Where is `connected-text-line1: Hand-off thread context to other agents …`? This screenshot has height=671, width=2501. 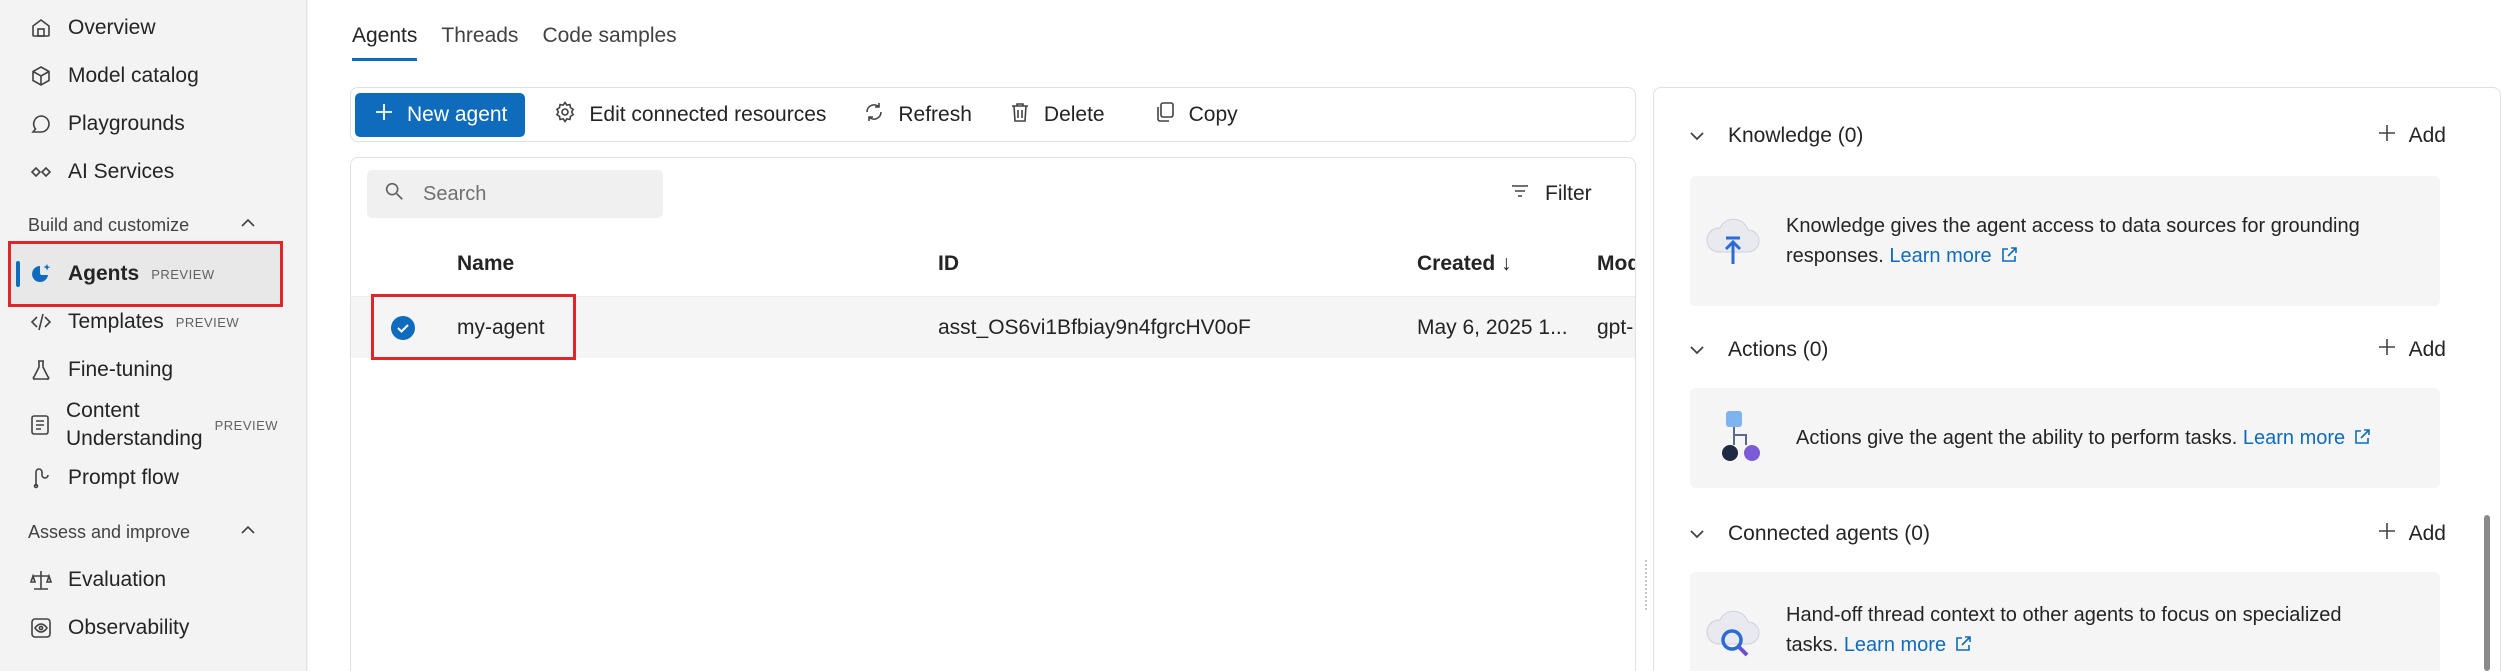
connected-text-line1: Hand-off thread context to other agents … is located at coordinates (2064, 615).